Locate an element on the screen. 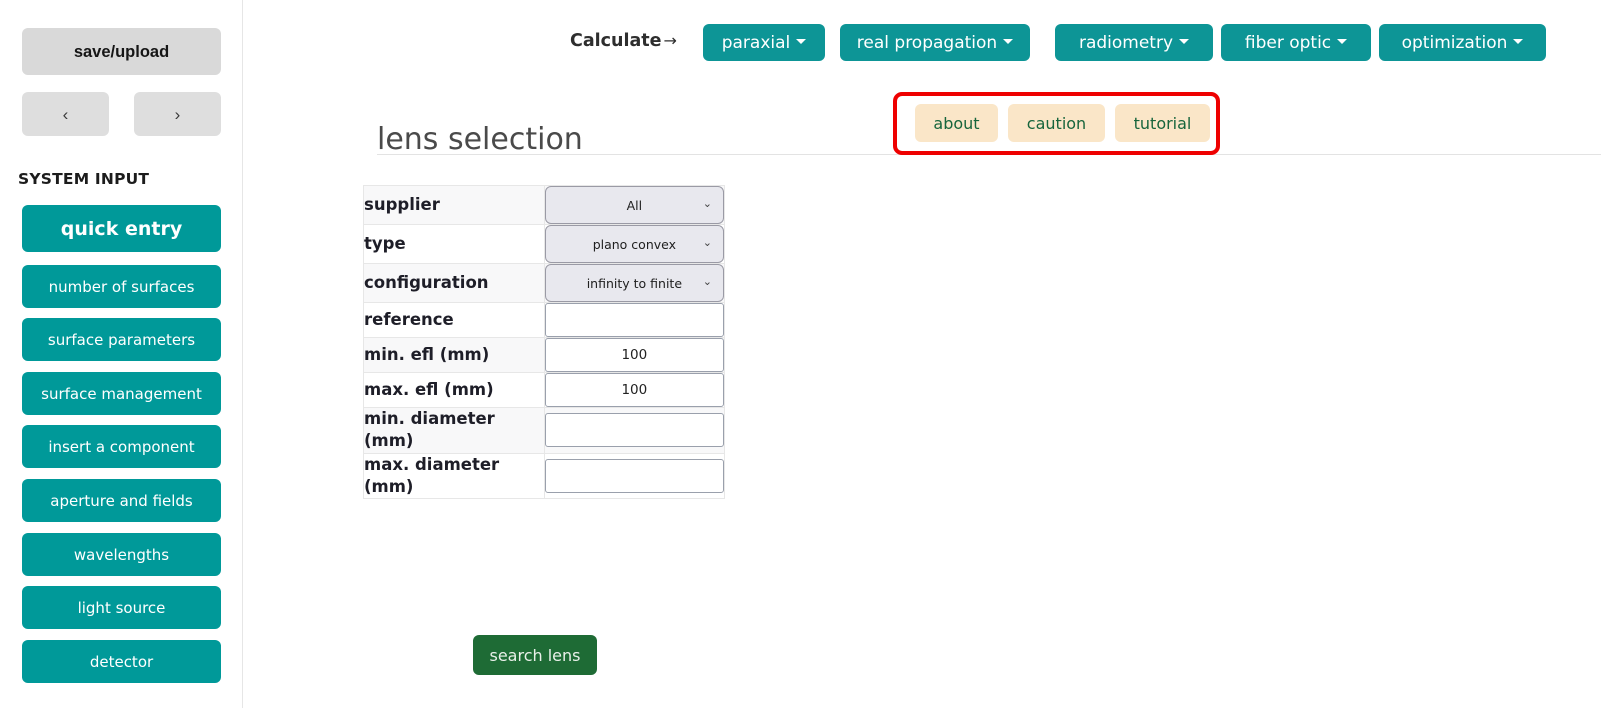  menu-button-real-propagation: real propagation is located at coordinates (935, 42).